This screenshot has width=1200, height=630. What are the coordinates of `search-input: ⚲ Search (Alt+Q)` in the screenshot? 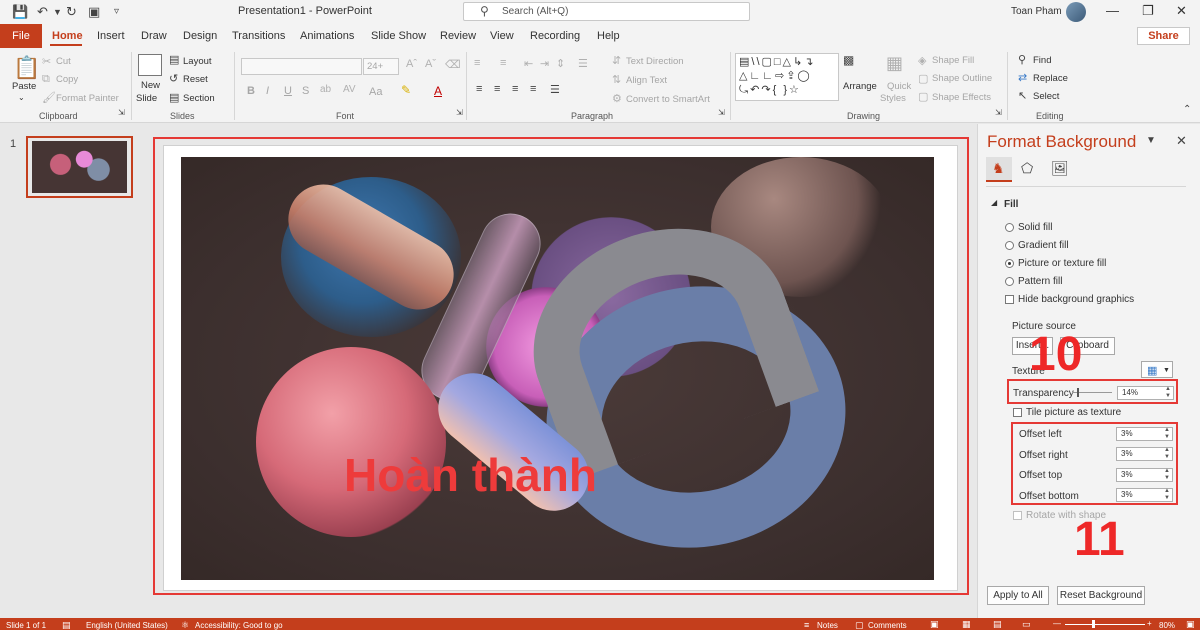 It's located at (606, 11).